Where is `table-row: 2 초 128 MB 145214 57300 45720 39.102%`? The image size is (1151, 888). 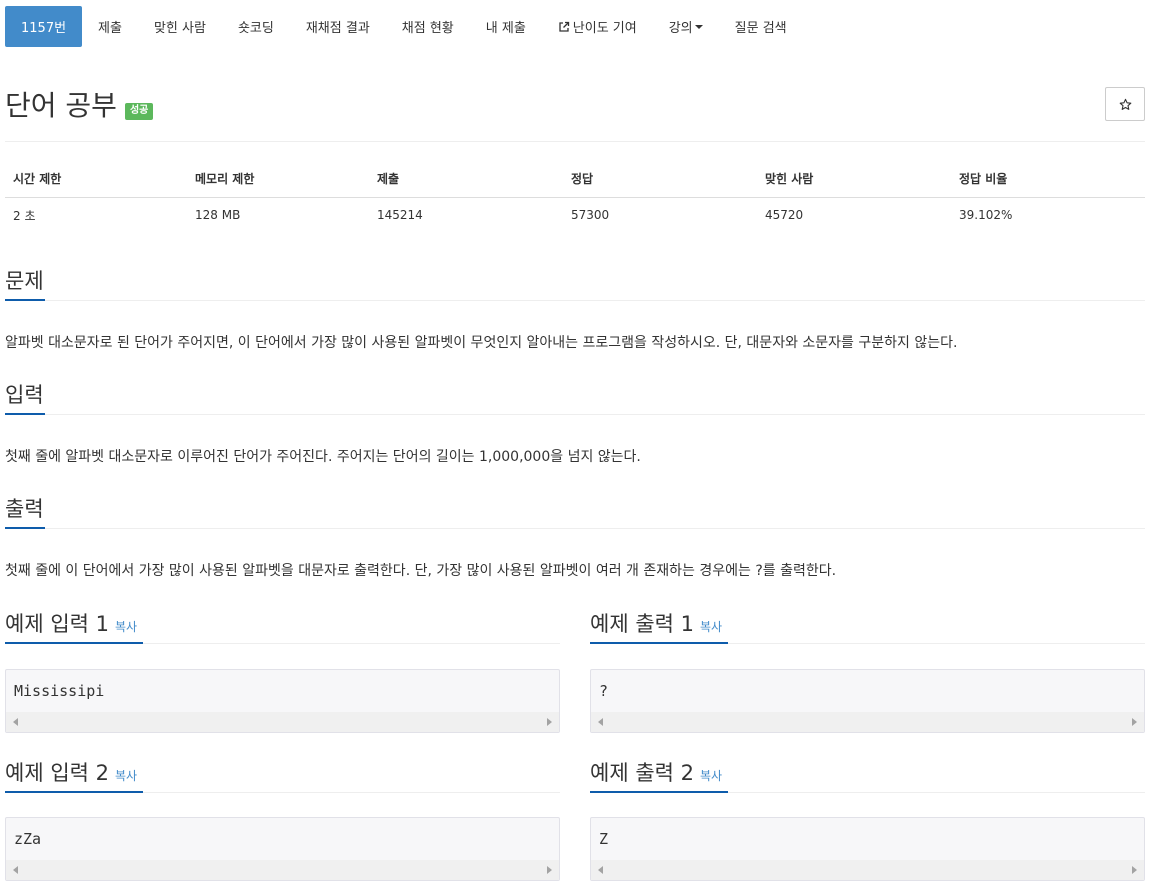
table-row: 2 초 128 MB 145214 57300 45720 39.102% is located at coordinates (575, 215).